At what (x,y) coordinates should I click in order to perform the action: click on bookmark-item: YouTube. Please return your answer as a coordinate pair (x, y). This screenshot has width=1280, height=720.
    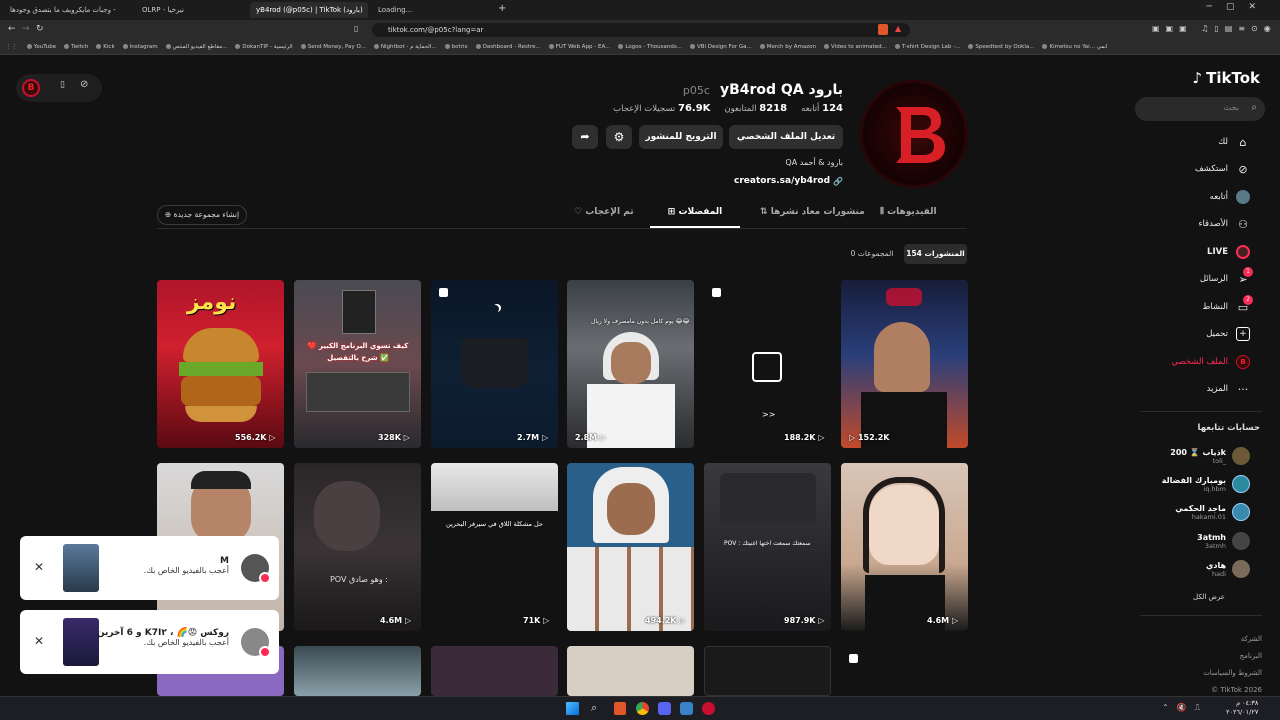
    Looking at the image, I should click on (41, 47).